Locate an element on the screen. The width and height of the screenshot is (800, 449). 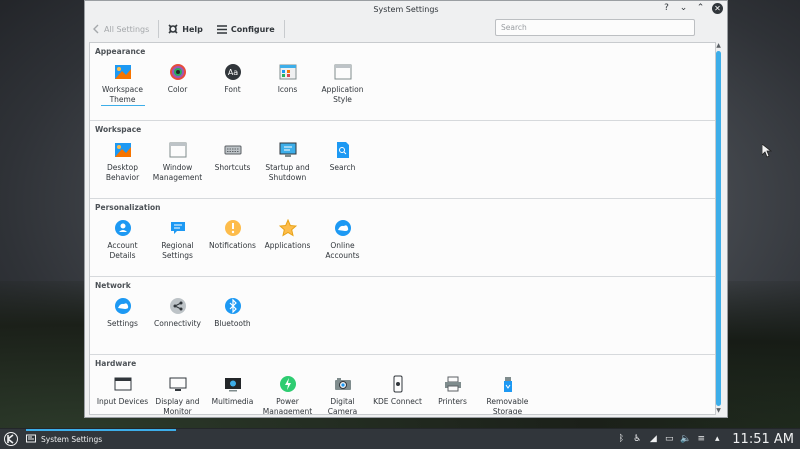
svg-text: Aa is located at coordinates (232, 72).